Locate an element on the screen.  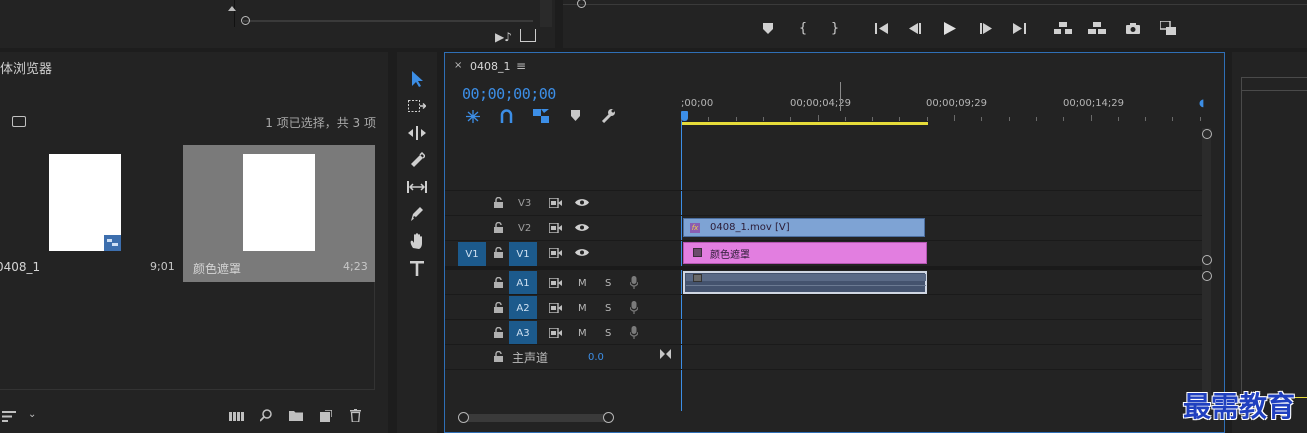
list-view-icon is located at coordinates (9, 416).